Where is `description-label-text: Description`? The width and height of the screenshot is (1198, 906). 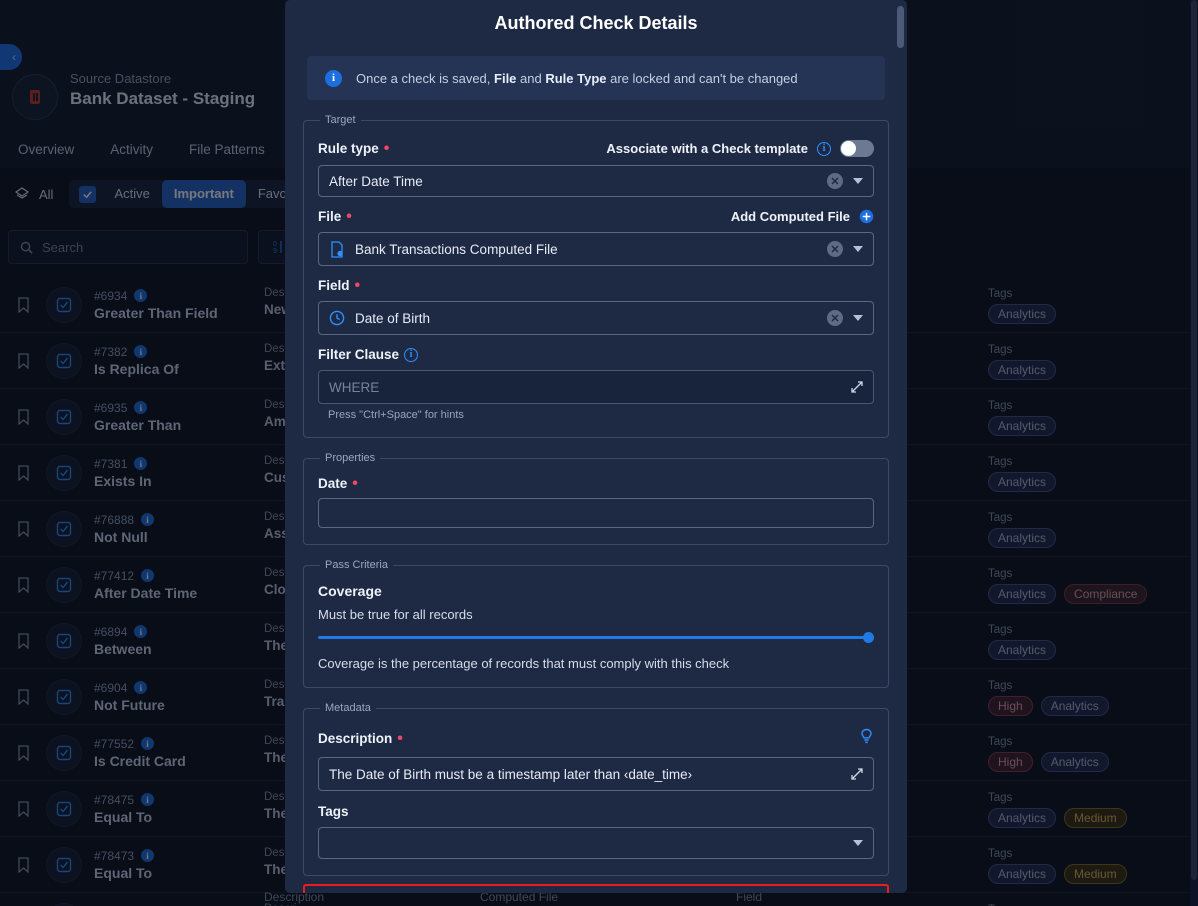
description-label-text: Description is located at coordinates (355, 738).